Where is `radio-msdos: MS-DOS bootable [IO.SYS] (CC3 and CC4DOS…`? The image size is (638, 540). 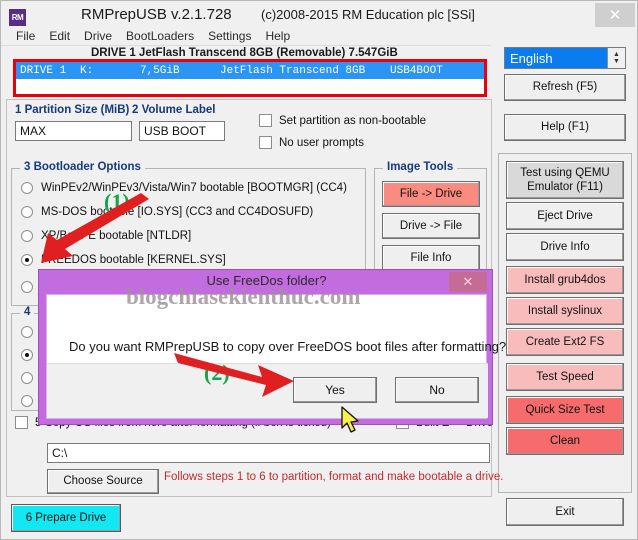
radio-msdos: MS-DOS bootable [IO.SYS] (CC3 and CC4DOS… is located at coordinates (167, 212).